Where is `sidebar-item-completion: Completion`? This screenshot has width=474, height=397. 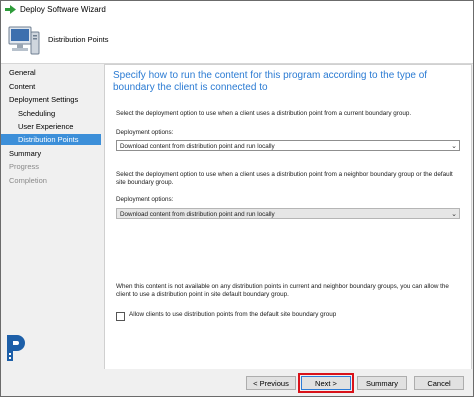 sidebar-item-completion: Completion is located at coordinates (51, 180).